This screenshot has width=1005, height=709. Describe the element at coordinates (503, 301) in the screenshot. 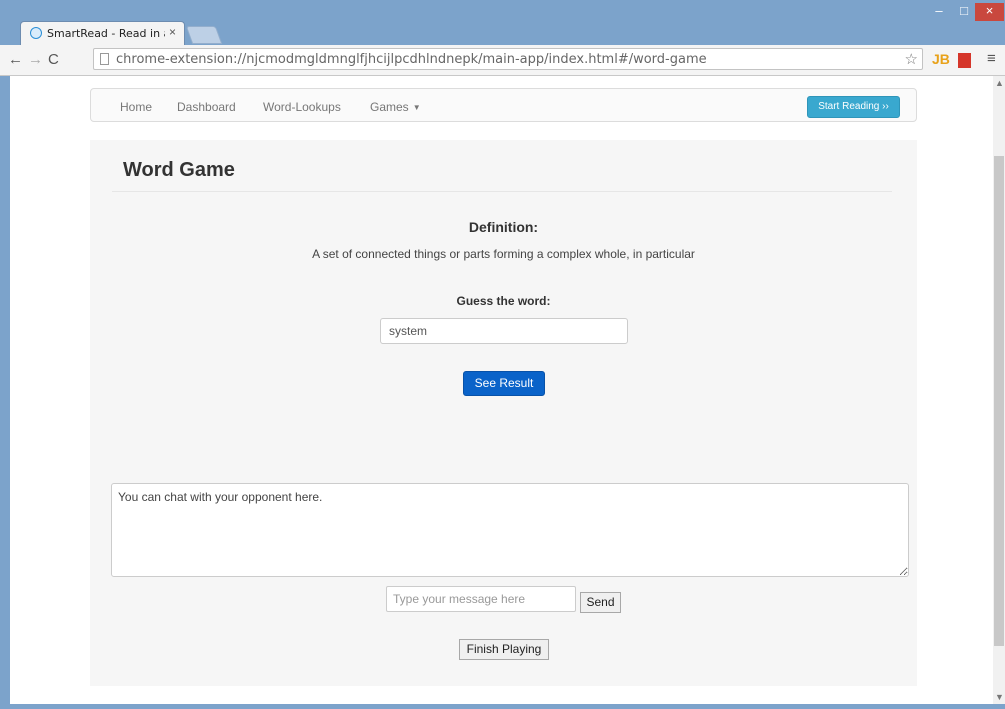

I see `guess-label: Guess the word:` at that location.